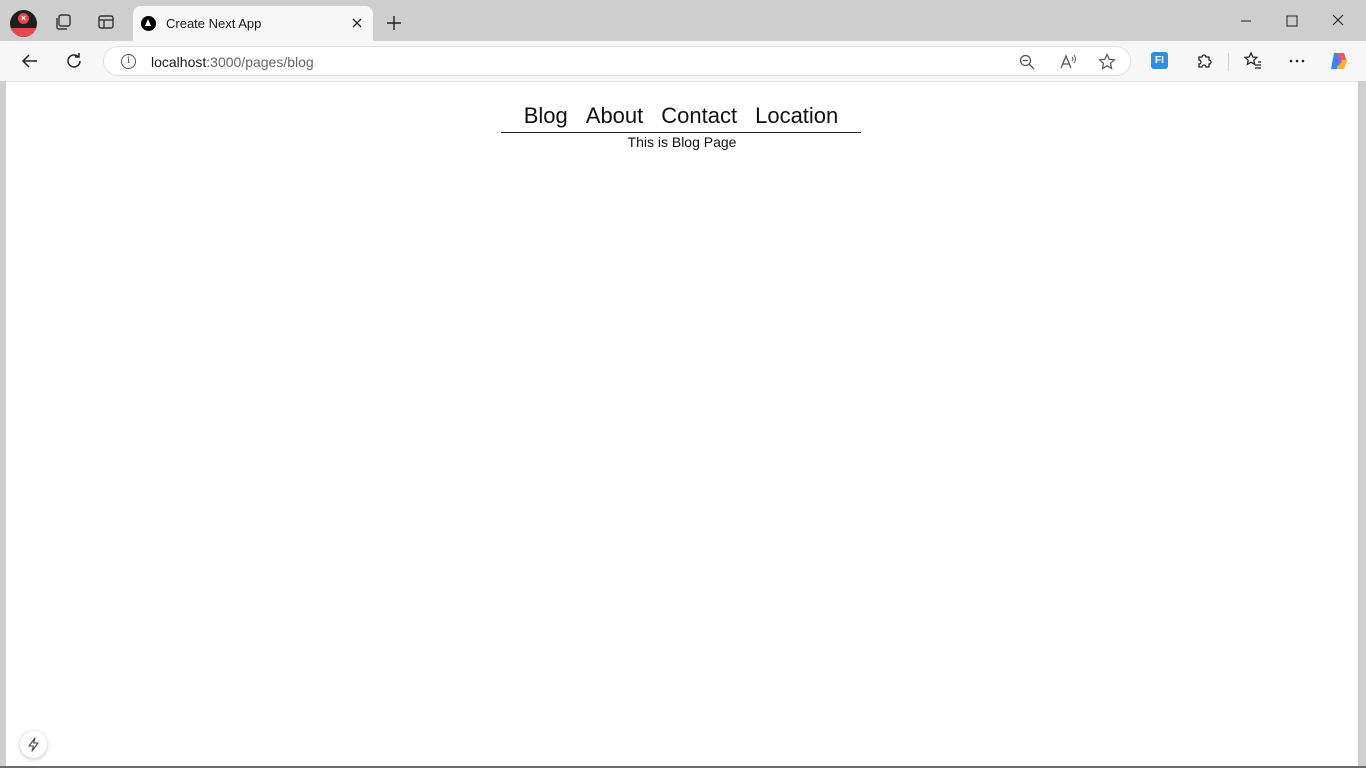 This screenshot has height=768, width=1366. Describe the element at coordinates (1297, 61) in the screenshot. I see `more-dots-icon` at that location.